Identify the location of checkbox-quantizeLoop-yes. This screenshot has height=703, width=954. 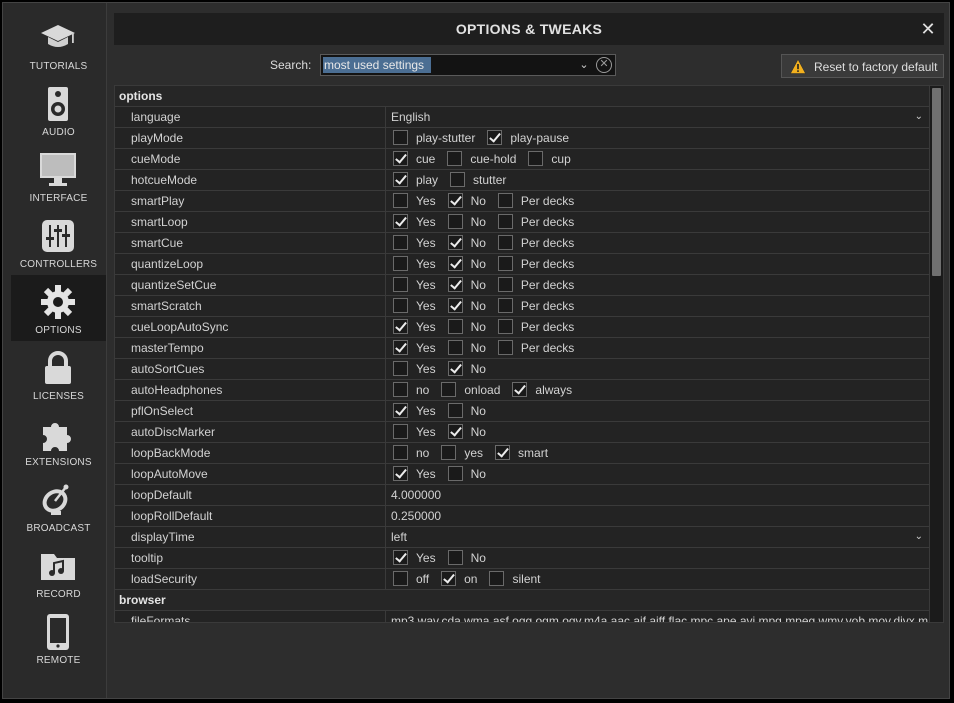
(400, 263).